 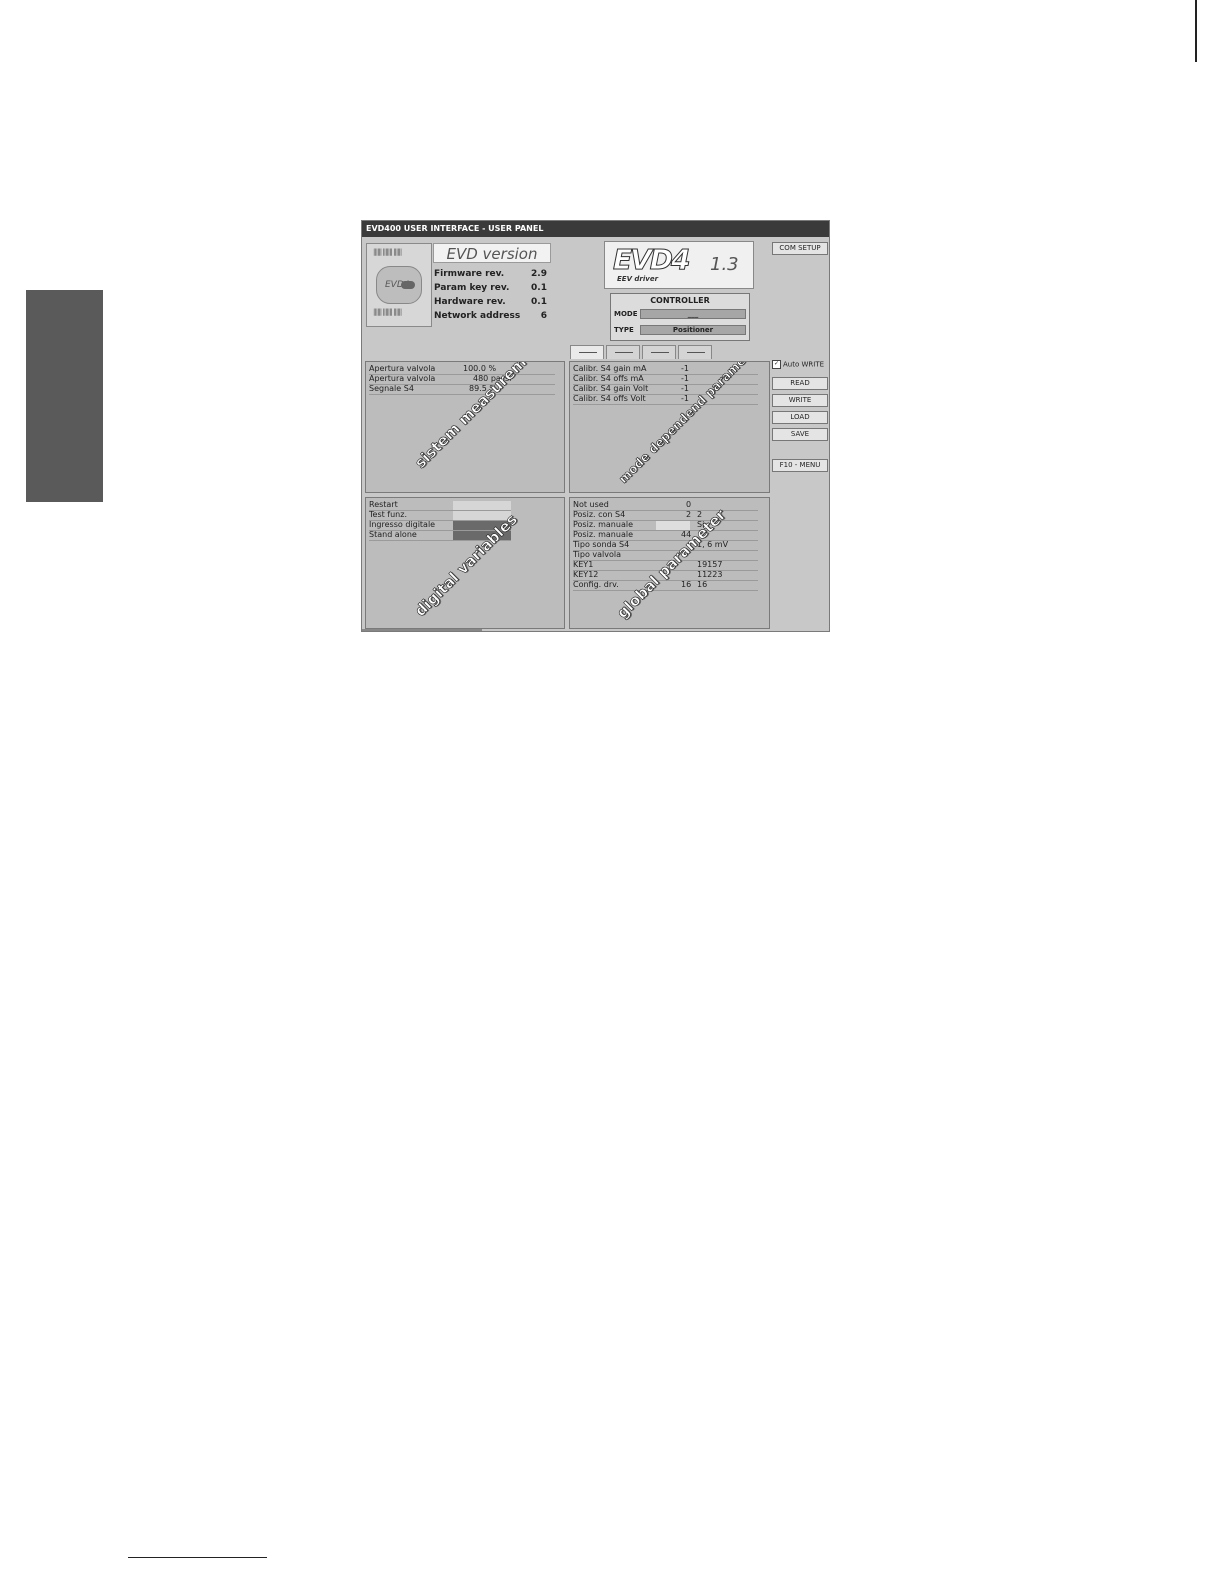 I want to click on version-row: Param key rev. 0.1, so click(x=490, y=288).